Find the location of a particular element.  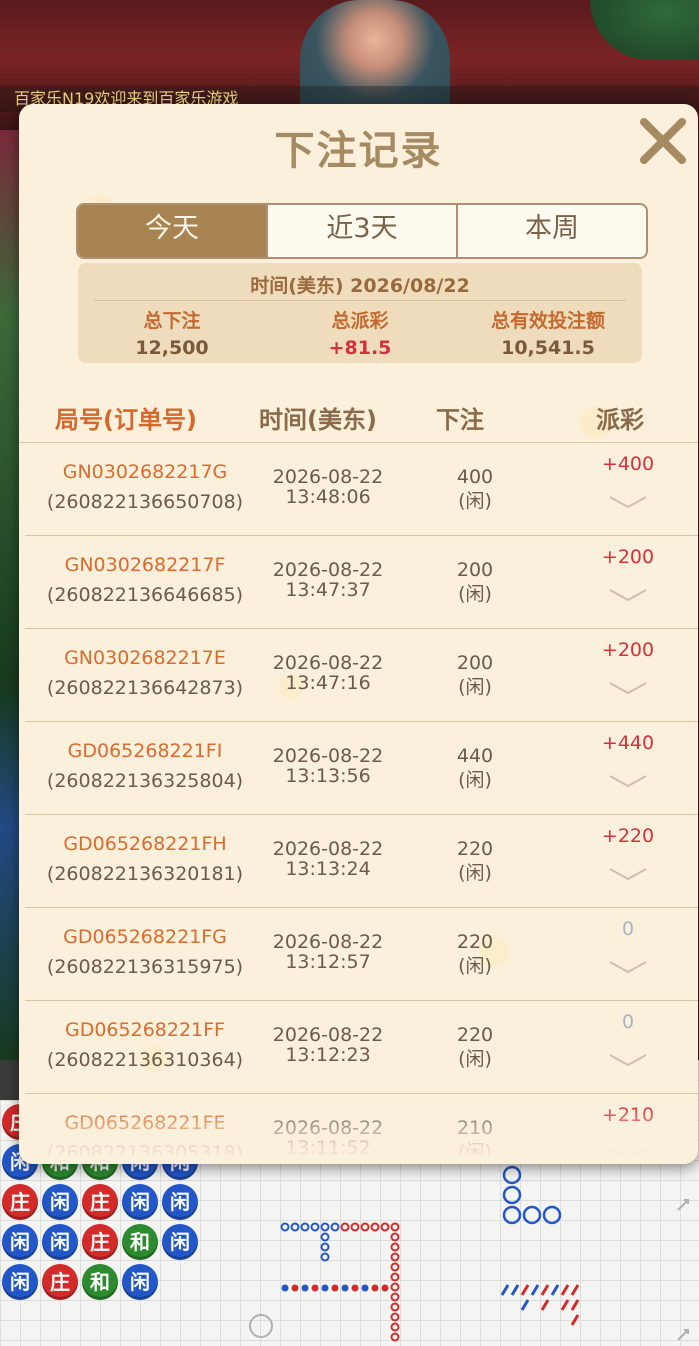

record-time: 13:12:23 is located at coordinates (328, 1055).